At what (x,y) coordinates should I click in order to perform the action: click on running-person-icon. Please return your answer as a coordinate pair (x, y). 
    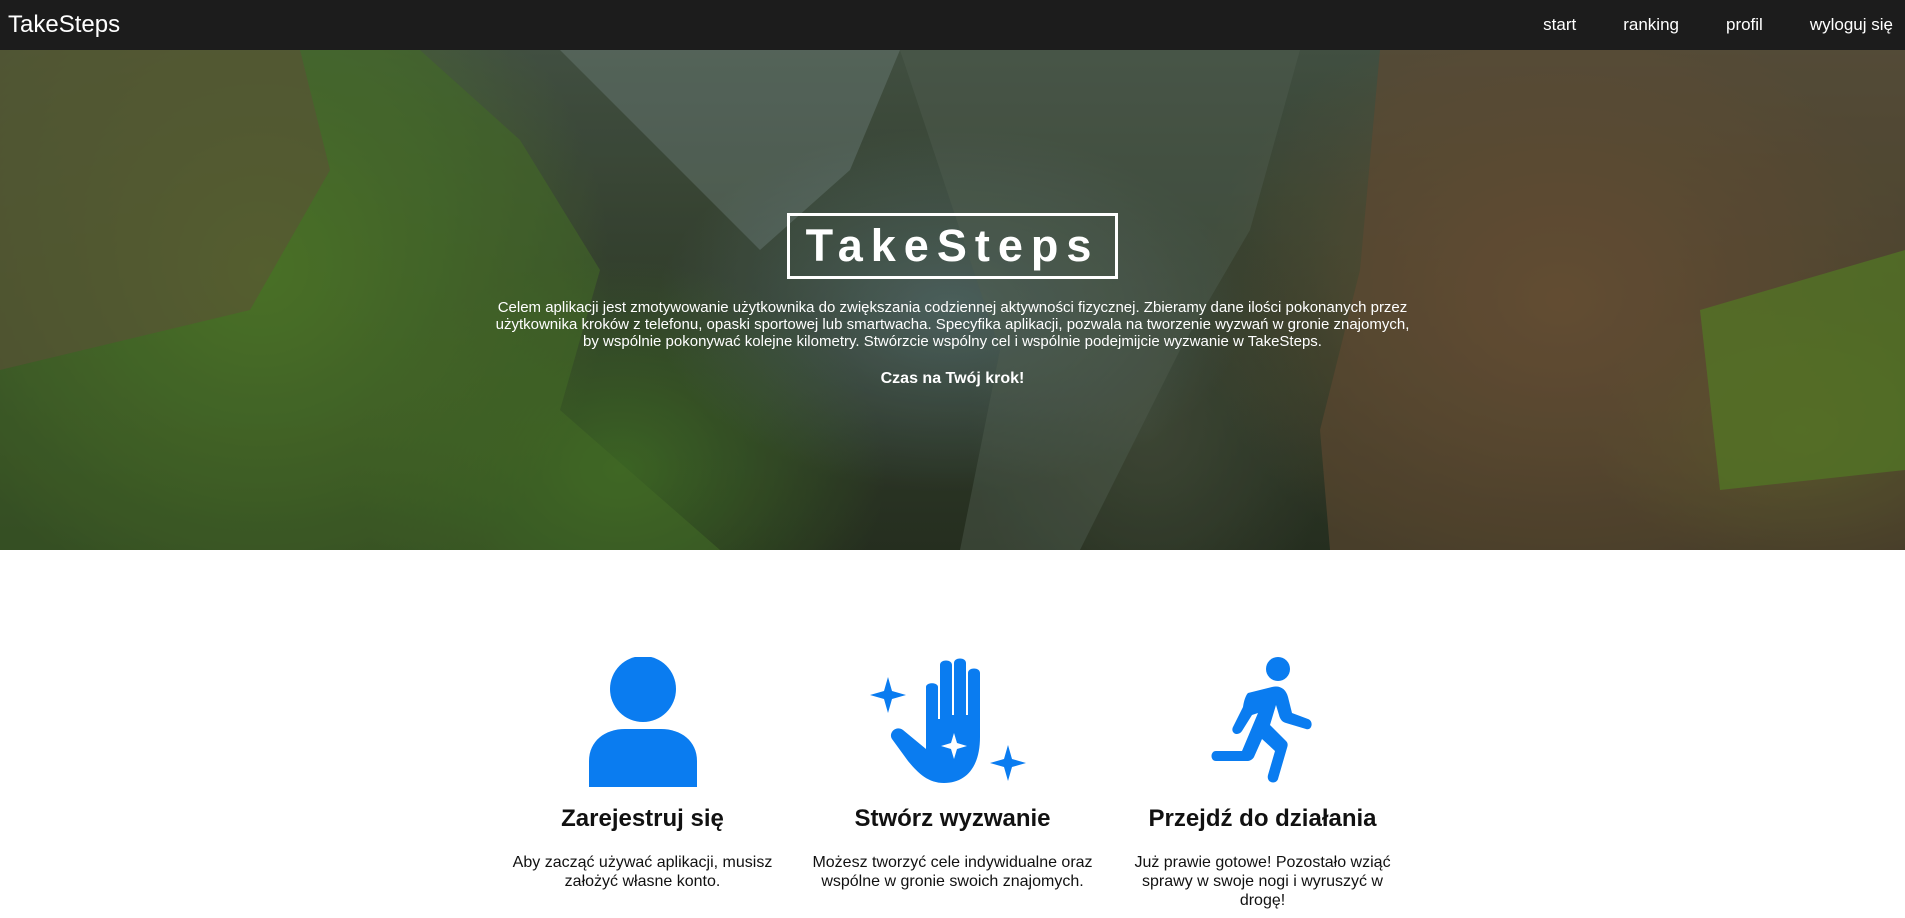
    Looking at the image, I should click on (1263, 722).